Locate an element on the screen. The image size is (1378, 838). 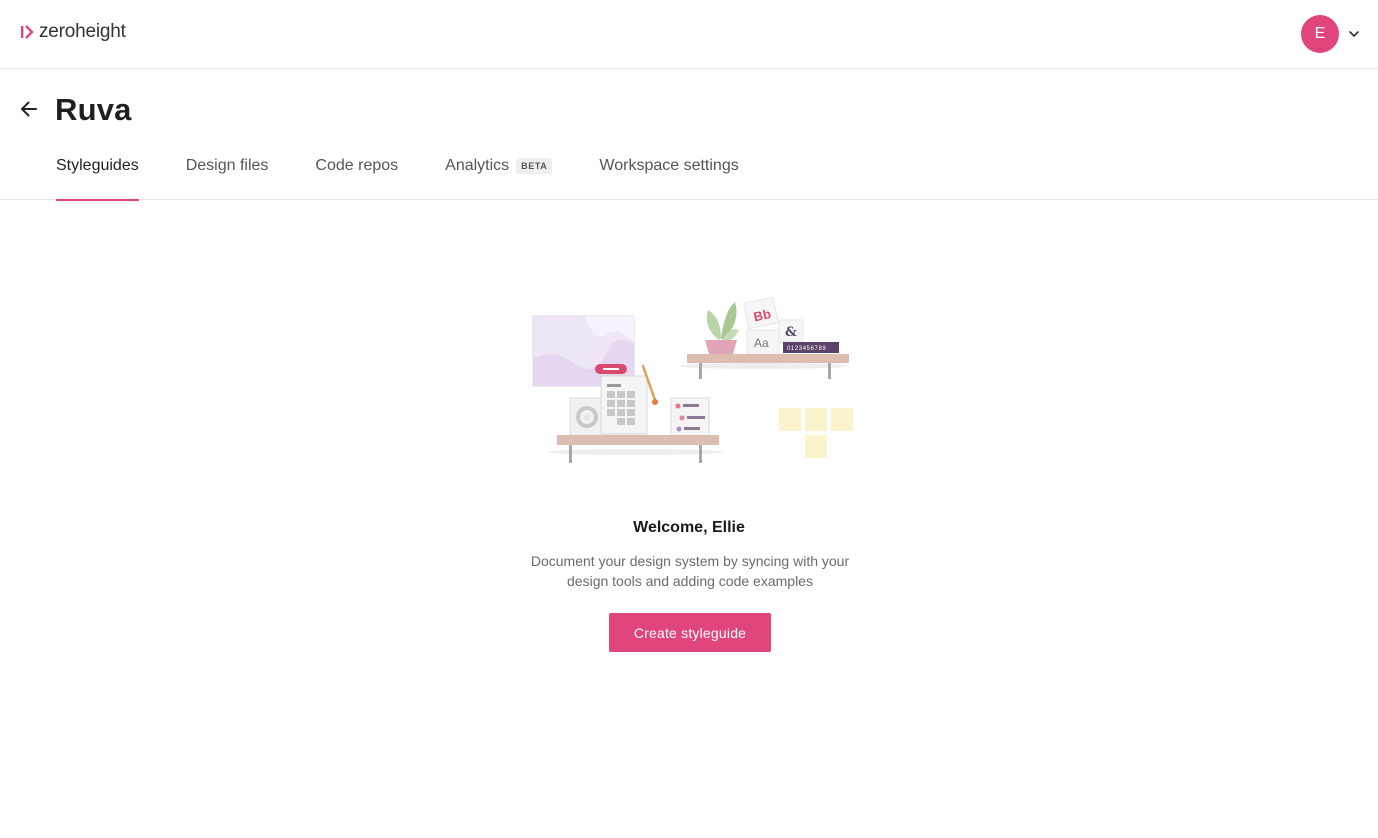
brand-name: zeroheight is located at coordinates (82, 31).